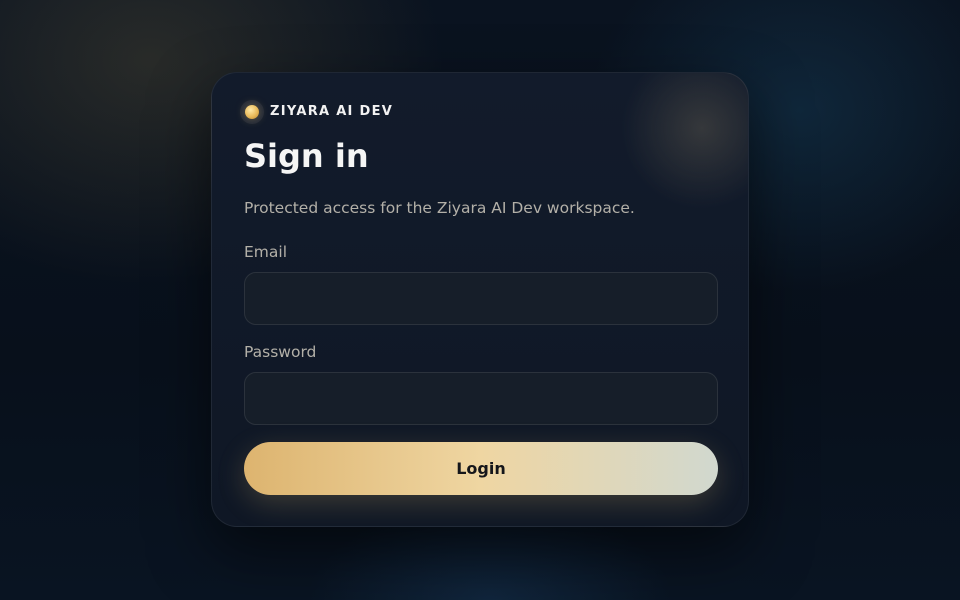  Describe the element at coordinates (280, 352) in the screenshot. I see `password-label: Password` at that location.